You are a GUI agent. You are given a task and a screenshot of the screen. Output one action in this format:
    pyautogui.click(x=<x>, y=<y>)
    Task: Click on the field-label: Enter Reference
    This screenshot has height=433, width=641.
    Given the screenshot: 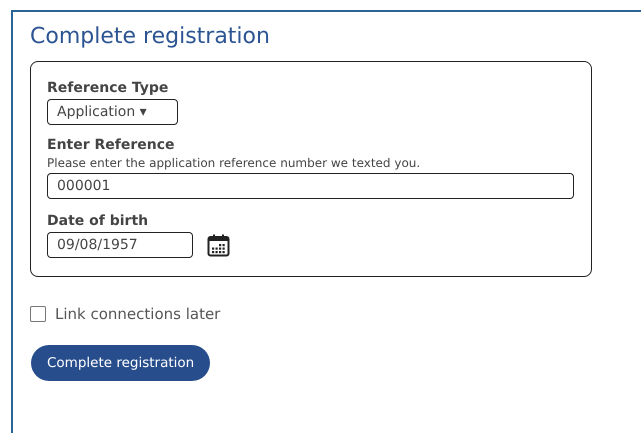 What is the action you would take?
    pyautogui.click(x=111, y=145)
    